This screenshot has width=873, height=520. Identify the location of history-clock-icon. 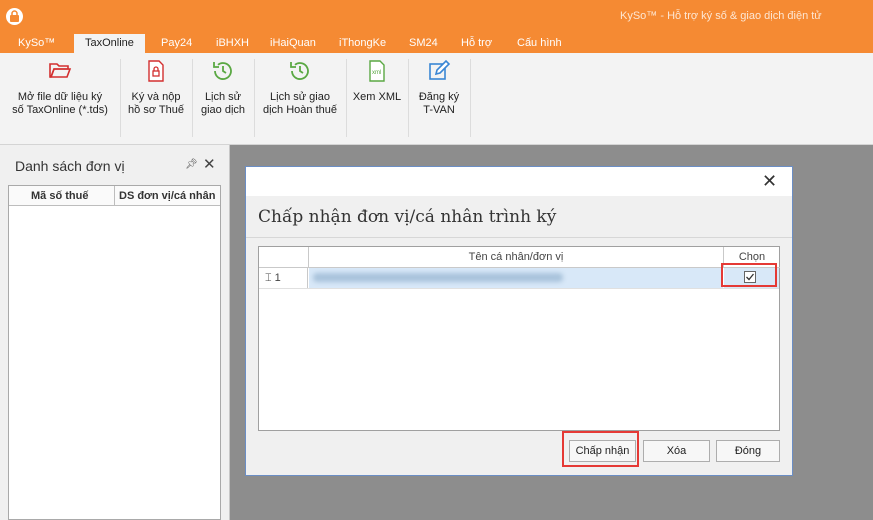
(223, 72).